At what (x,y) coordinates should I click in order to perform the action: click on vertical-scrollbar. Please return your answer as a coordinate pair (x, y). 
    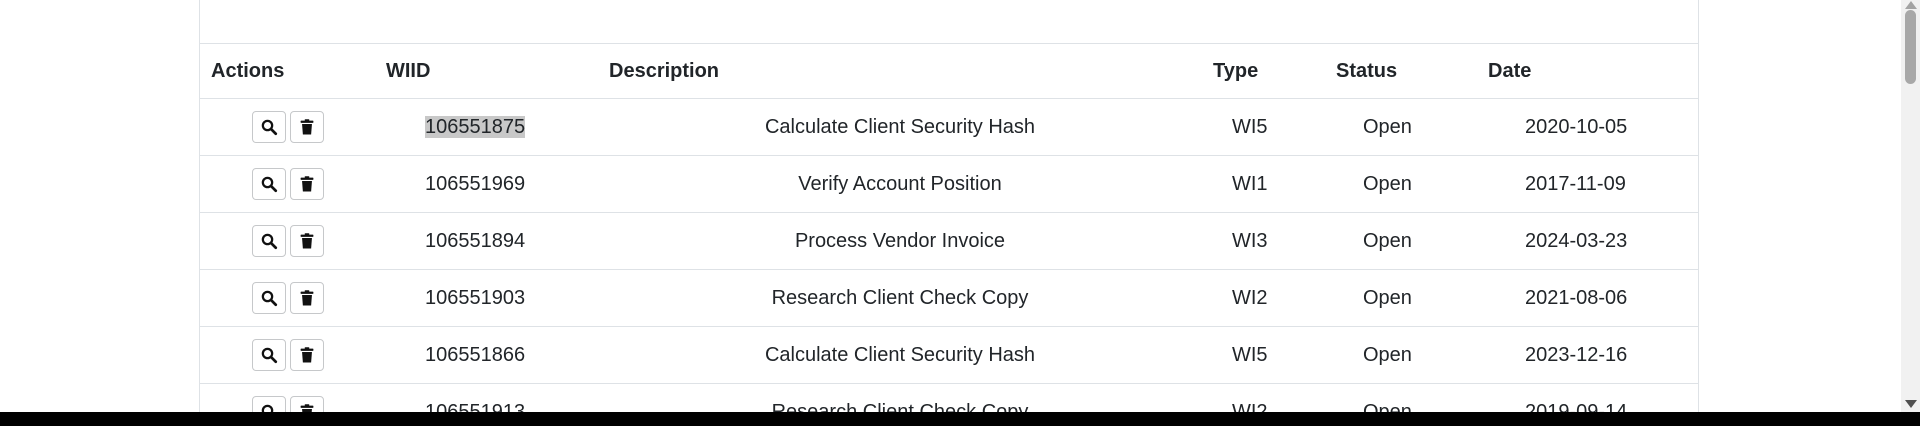
    Looking at the image, I should click on (1910, 206).